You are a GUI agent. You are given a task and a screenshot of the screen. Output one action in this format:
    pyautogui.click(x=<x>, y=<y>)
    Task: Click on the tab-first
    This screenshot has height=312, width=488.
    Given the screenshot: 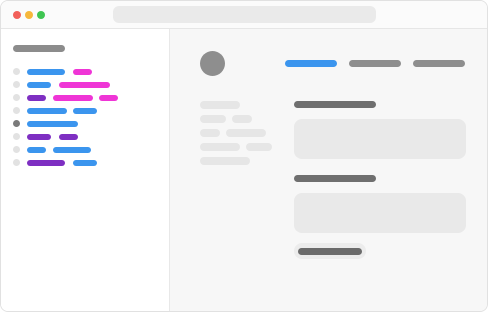 What is the action you would take?
    pyautogui.click(x=311, y=63)
    